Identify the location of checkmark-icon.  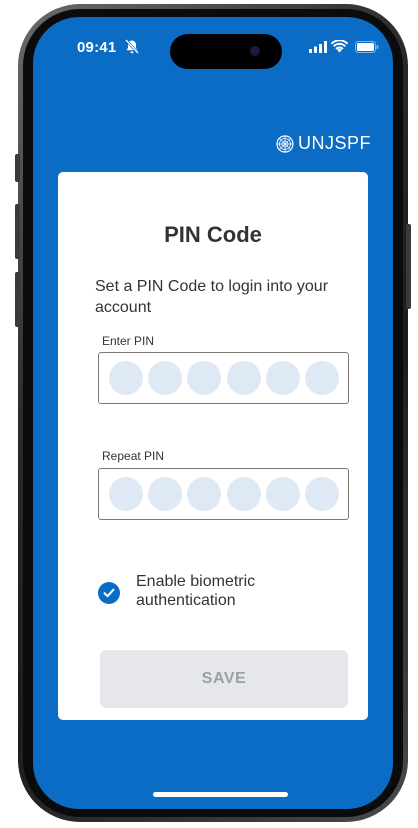
(109, 593).